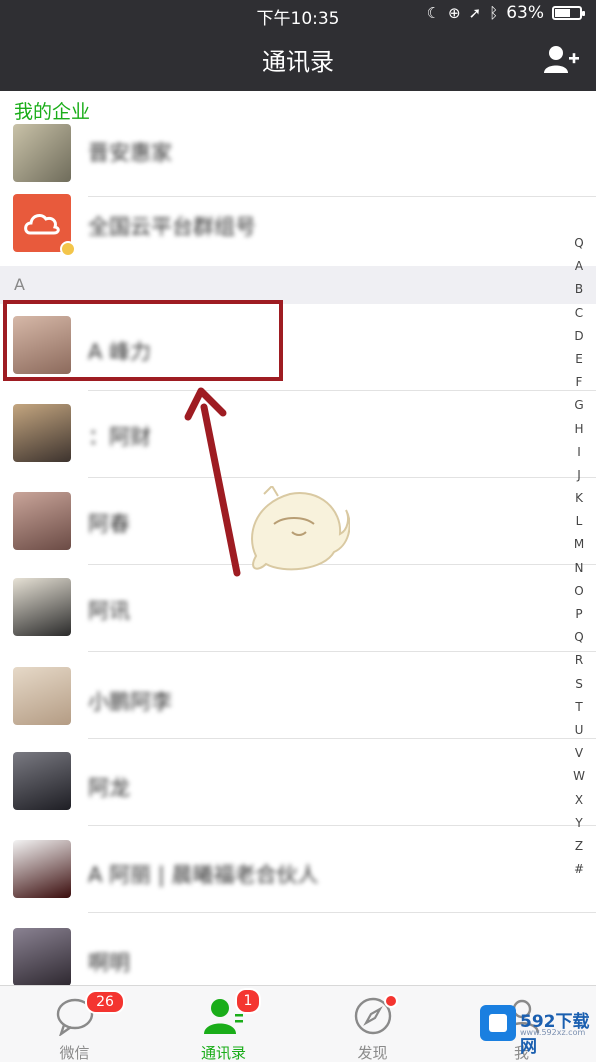 This screenshot has height=1062, width=596. What do you see at coordinates (130, 153) in the screenshot?
I see `contact-name: 晋安惠家` at bounding box center [130, 153].